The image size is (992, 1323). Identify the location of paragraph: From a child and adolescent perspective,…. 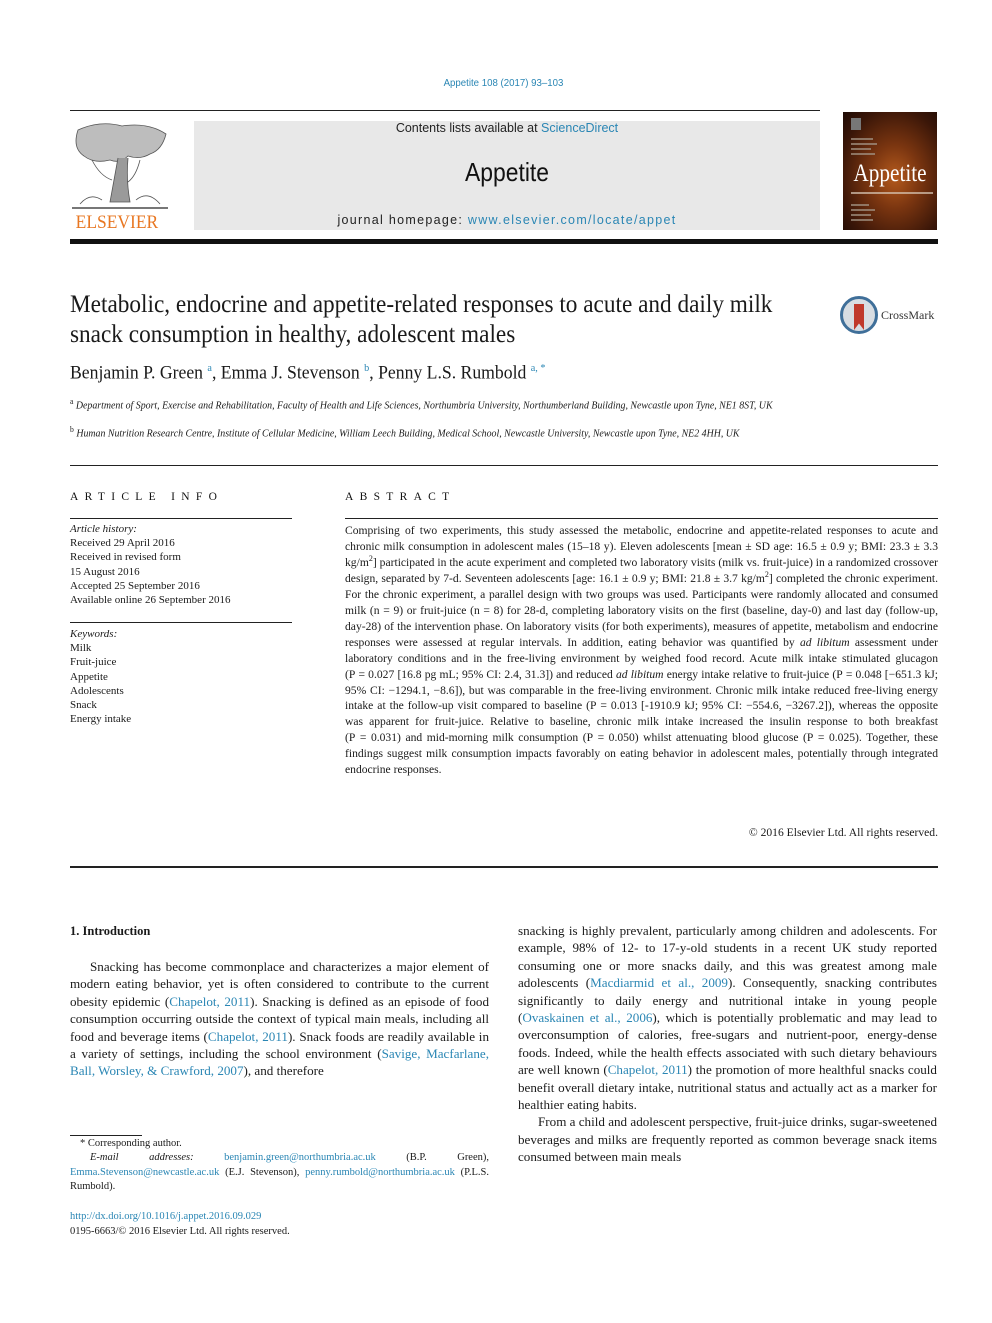
(727, 1139).